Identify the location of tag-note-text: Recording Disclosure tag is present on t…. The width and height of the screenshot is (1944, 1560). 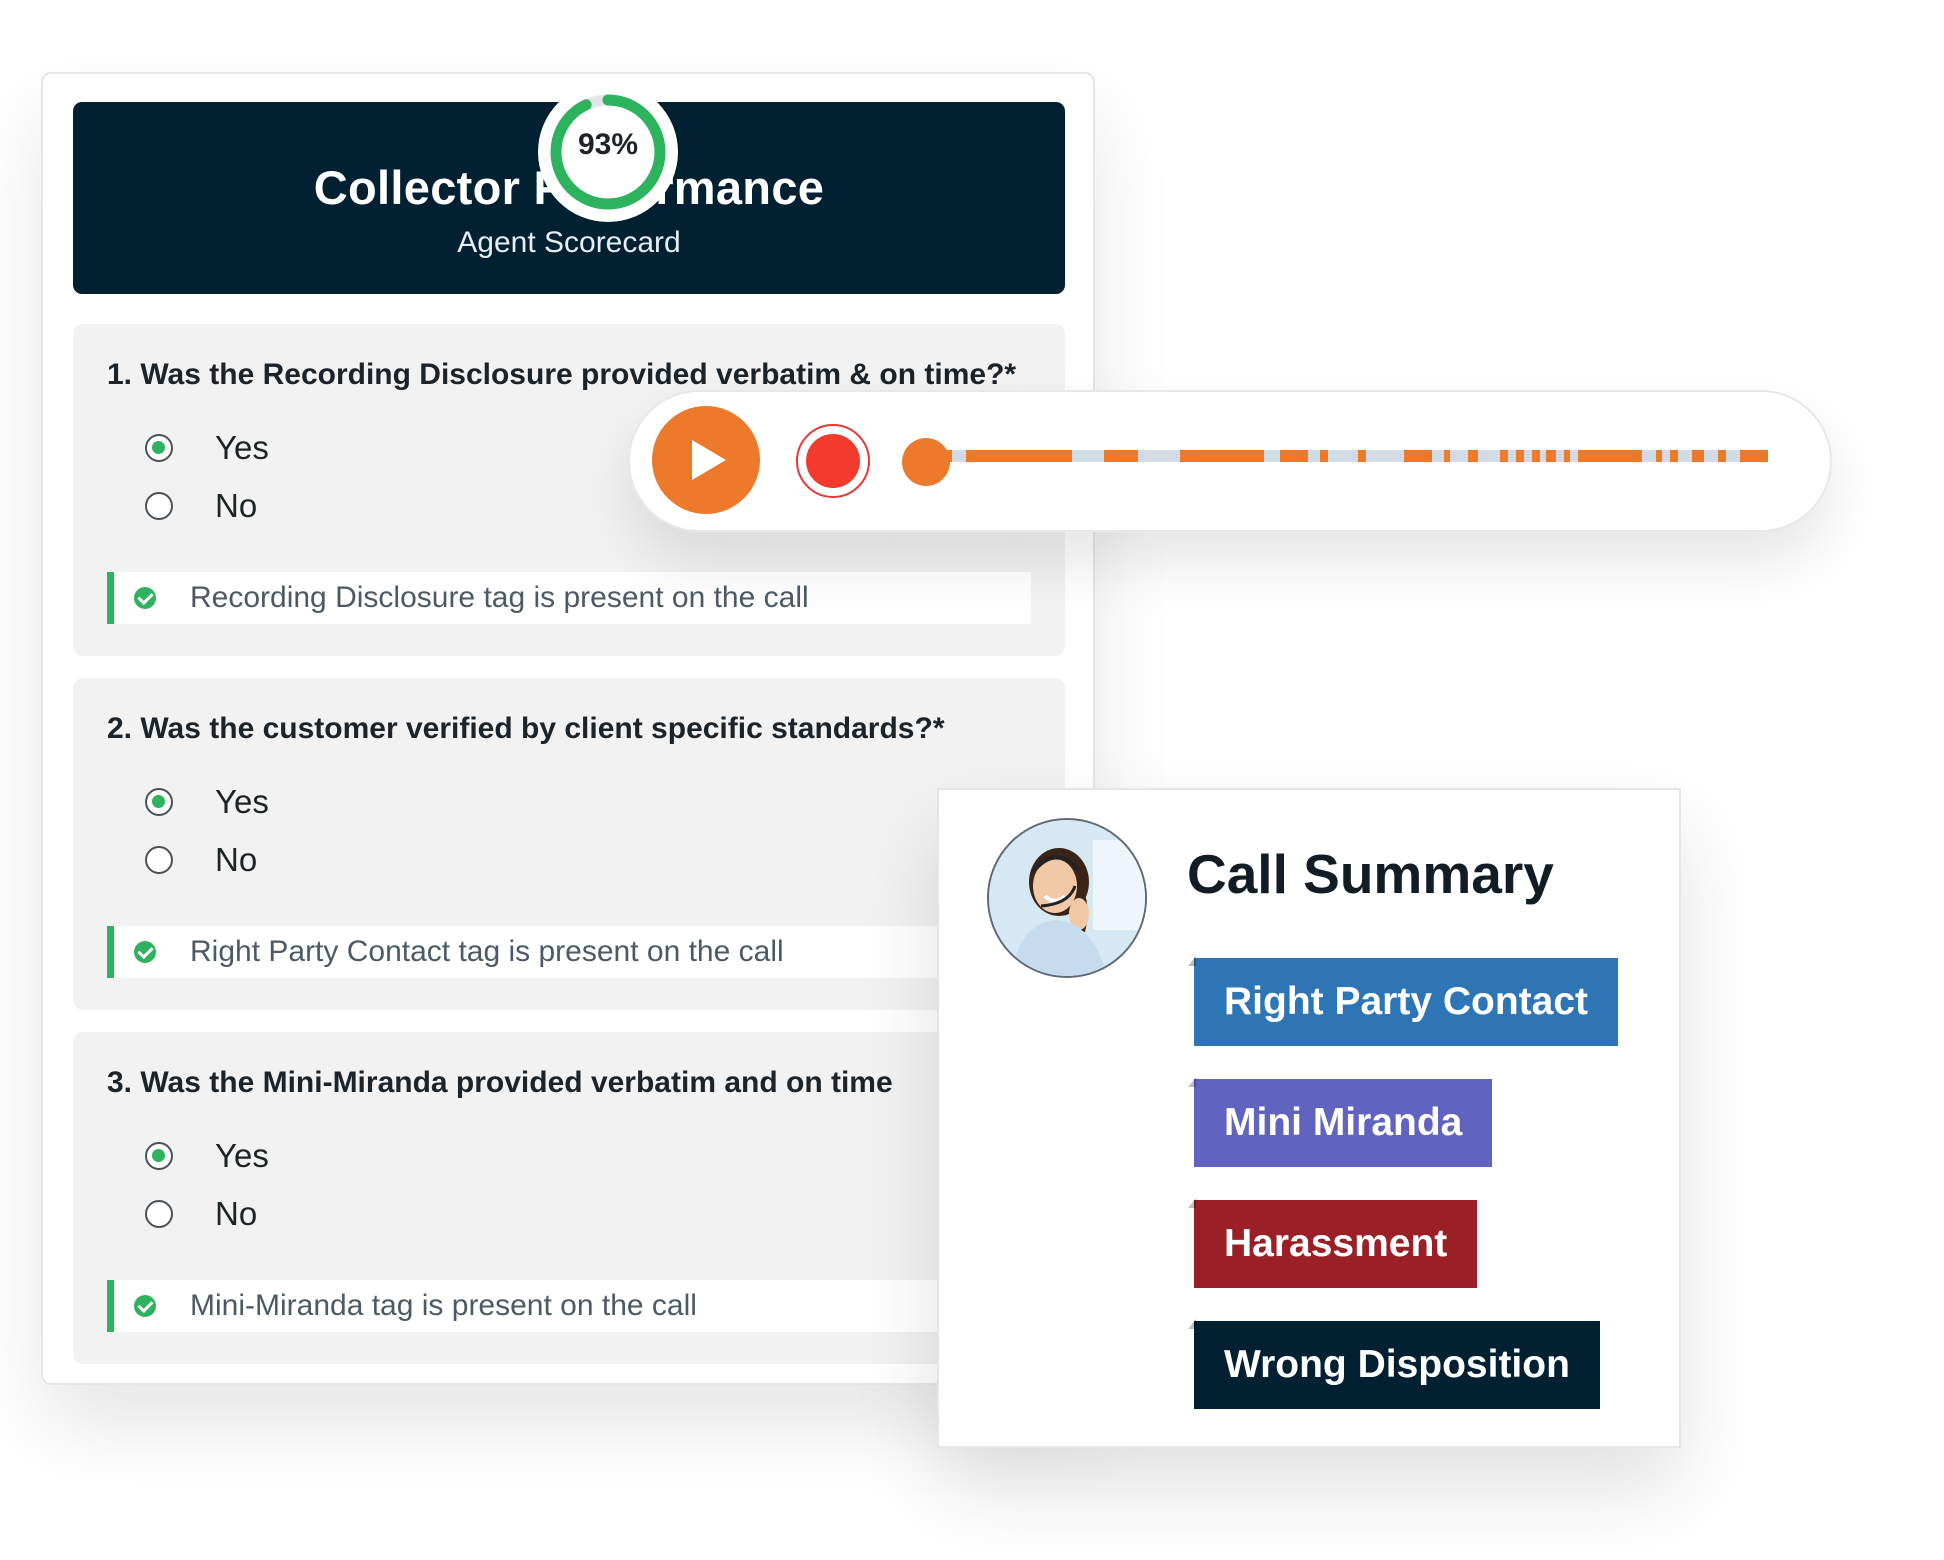
(499, 597).